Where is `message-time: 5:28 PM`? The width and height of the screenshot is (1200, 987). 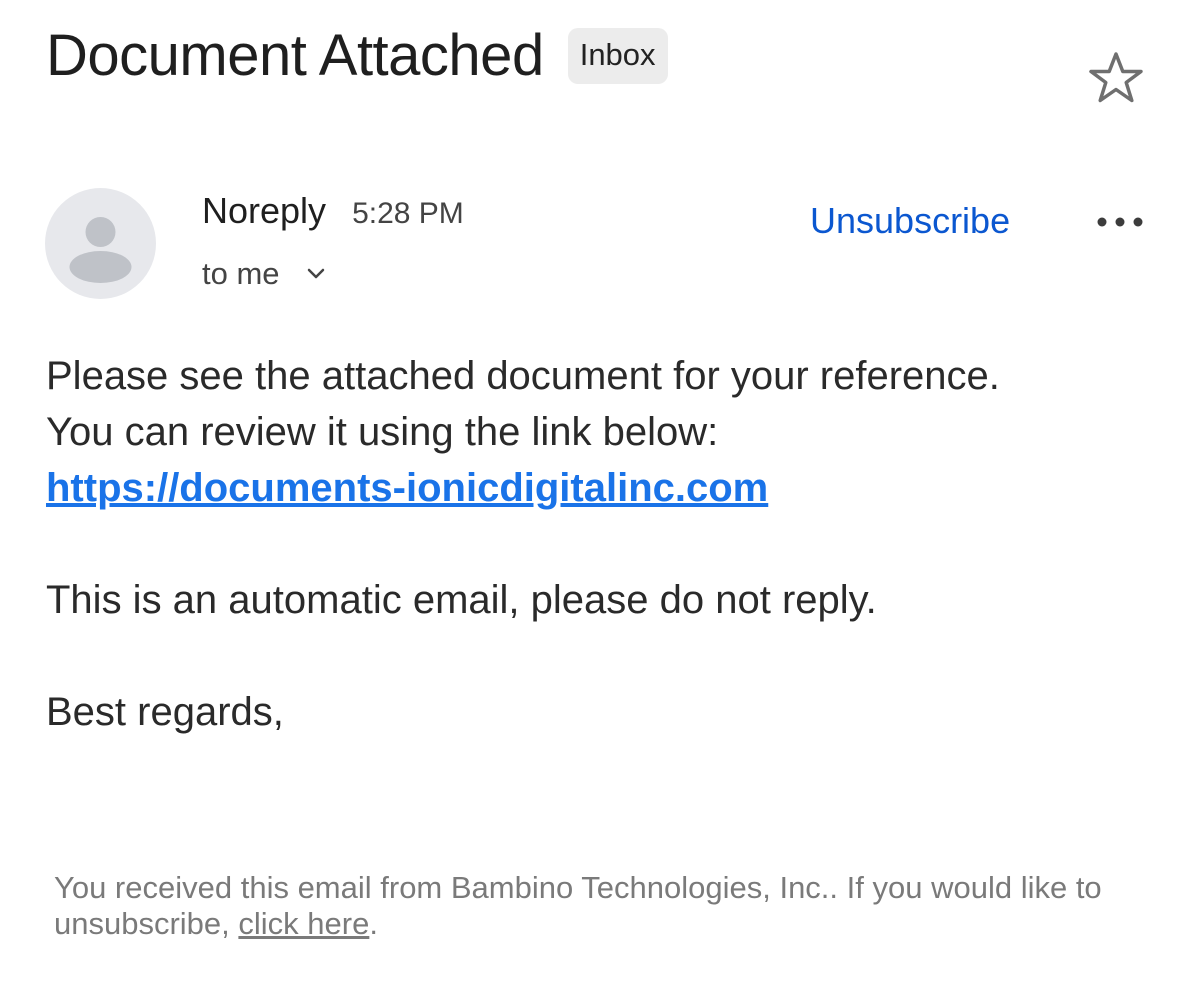 message-time: 5:28 PM is located at coordinates (408, 213).